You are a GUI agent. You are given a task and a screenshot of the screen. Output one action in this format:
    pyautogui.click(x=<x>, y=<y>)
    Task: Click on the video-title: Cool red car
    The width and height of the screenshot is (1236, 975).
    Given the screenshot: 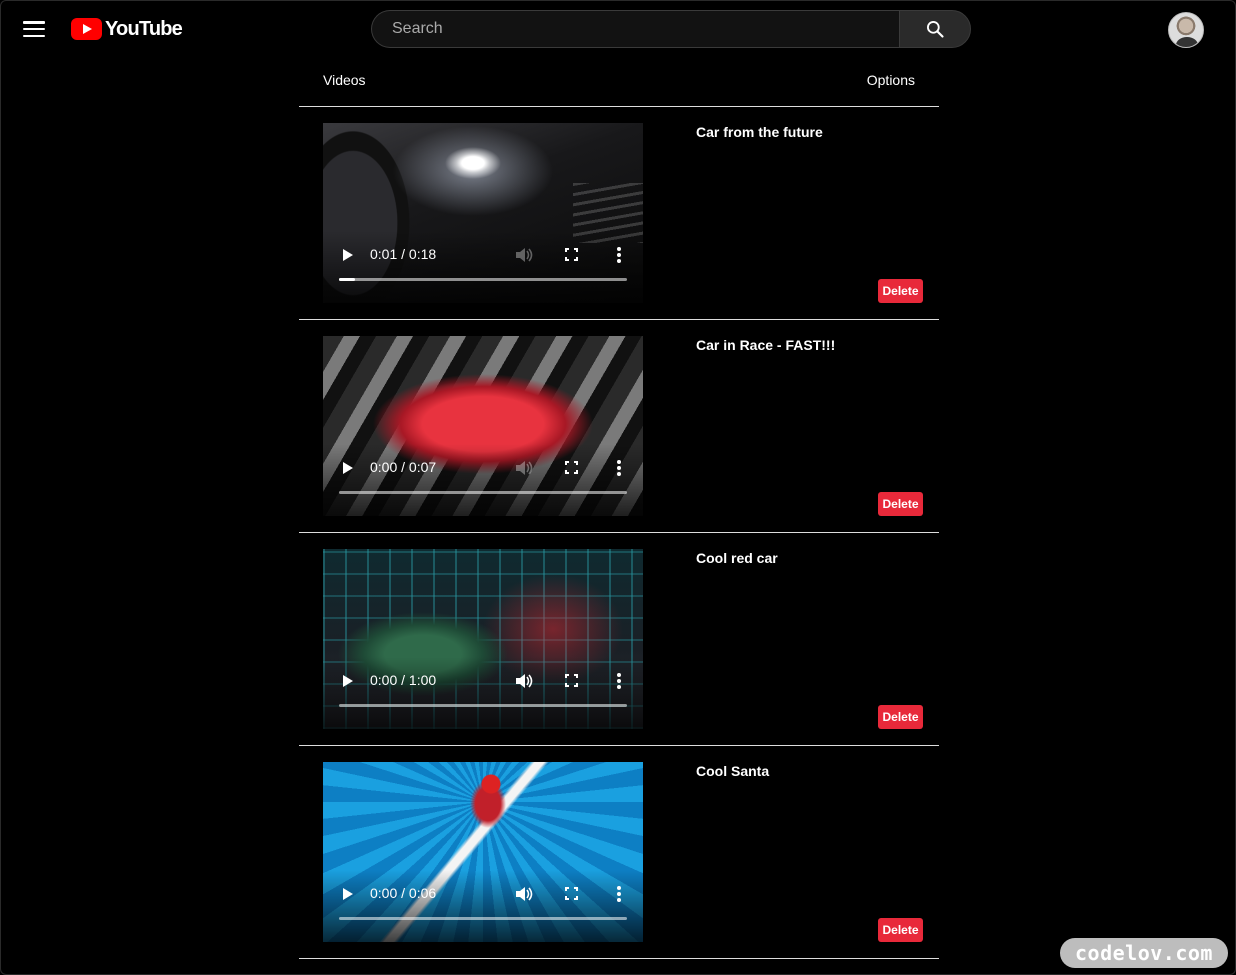 What is the action you would take?
    pyautogui.click(x=737, y=558)
    